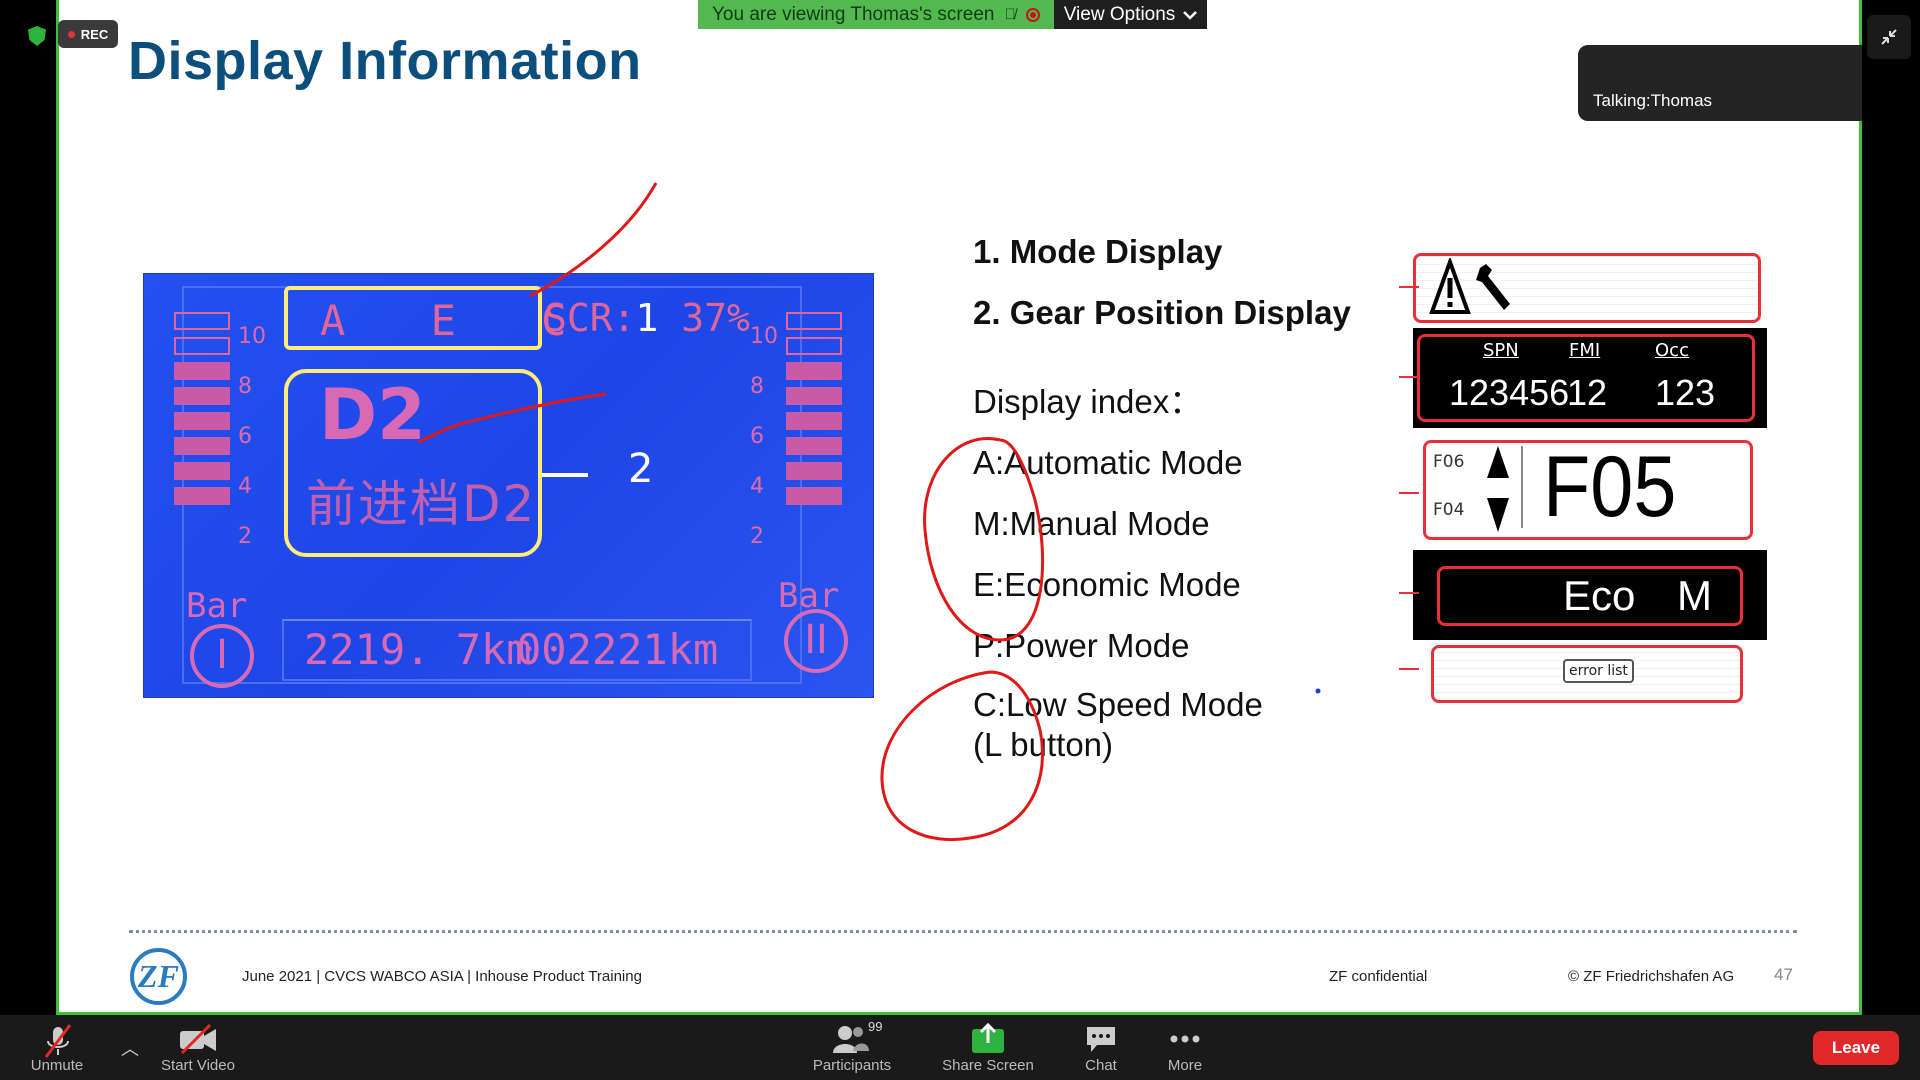 This screenshot has height=1080, width=1920. I want to click on share-screen-button: Share Screen, so click(988, 1047).